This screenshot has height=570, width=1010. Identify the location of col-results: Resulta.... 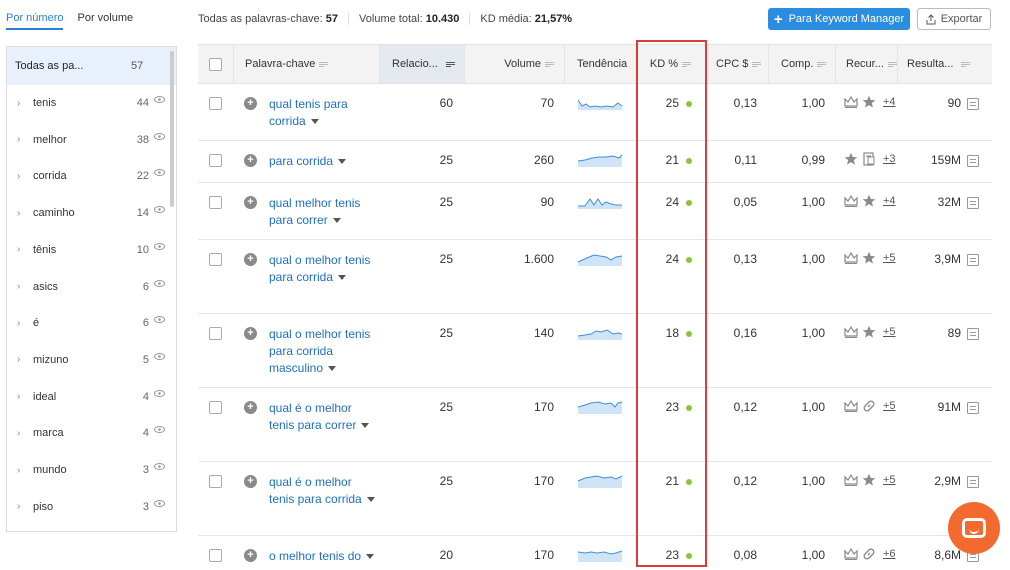
(944, 64).